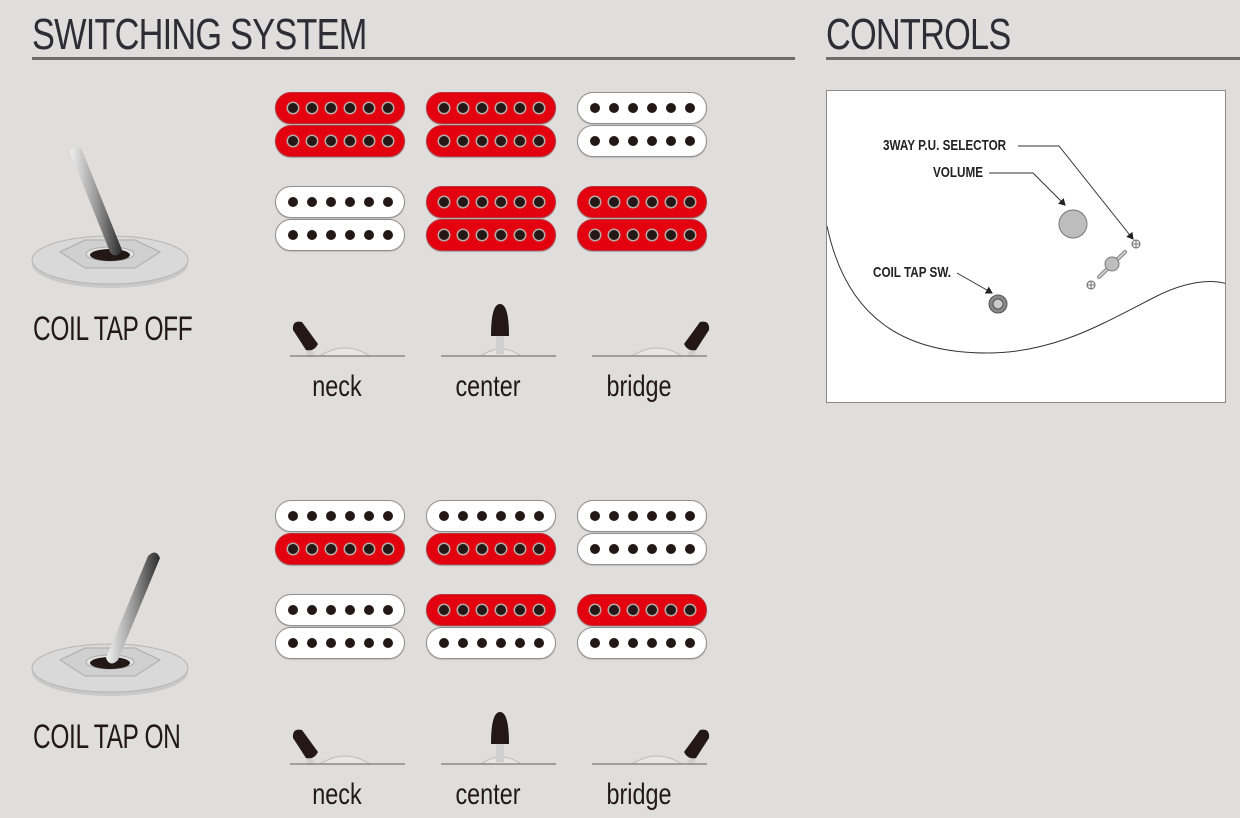 The height and width of the screenshot is (818, 1240). What do you see at coordinates (958, 172) in the screenshot?
I see `volume-label: VOLUME` at bounding box center [958, 172].